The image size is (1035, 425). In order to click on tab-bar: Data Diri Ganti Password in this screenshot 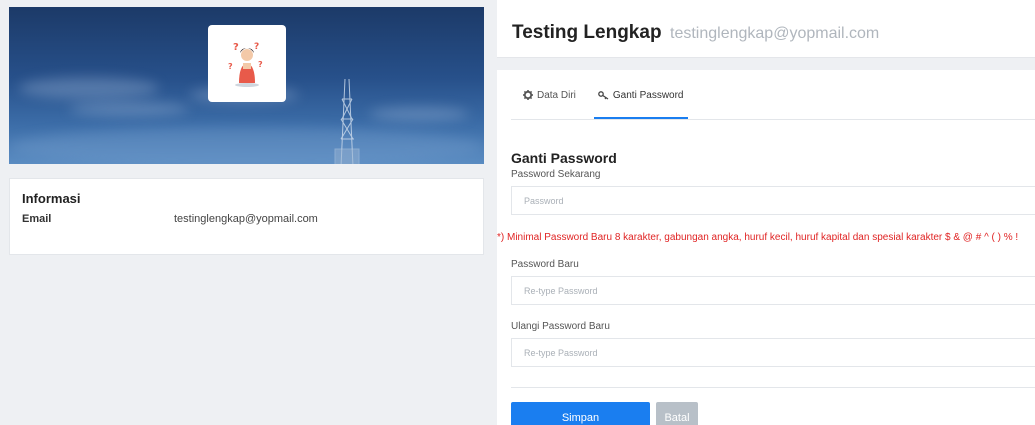, I will do `click(773, 101)`.